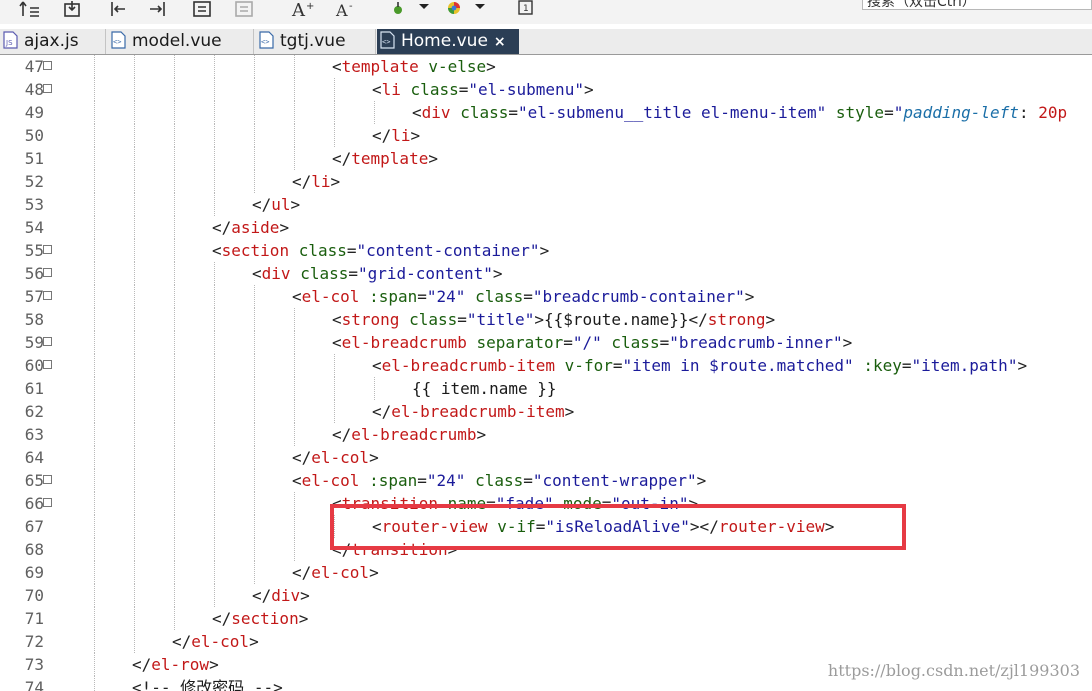  What do you see at coordinates (74, 9) in the screenshot?
I see `export-icon` at bounding box center [74, 9].